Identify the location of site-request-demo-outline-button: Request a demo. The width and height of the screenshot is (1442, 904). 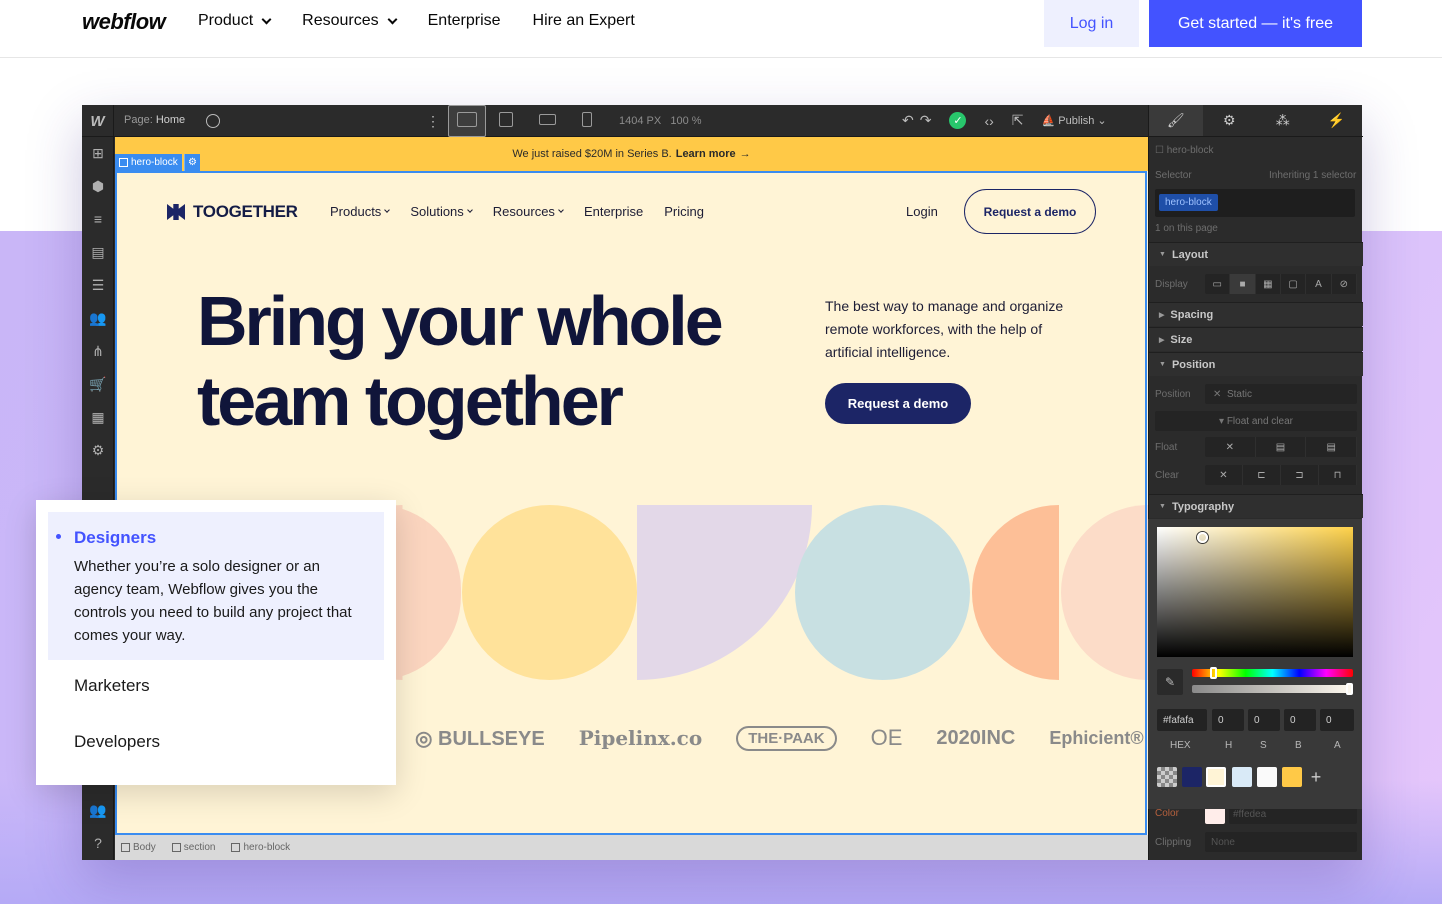
(1030, 211).